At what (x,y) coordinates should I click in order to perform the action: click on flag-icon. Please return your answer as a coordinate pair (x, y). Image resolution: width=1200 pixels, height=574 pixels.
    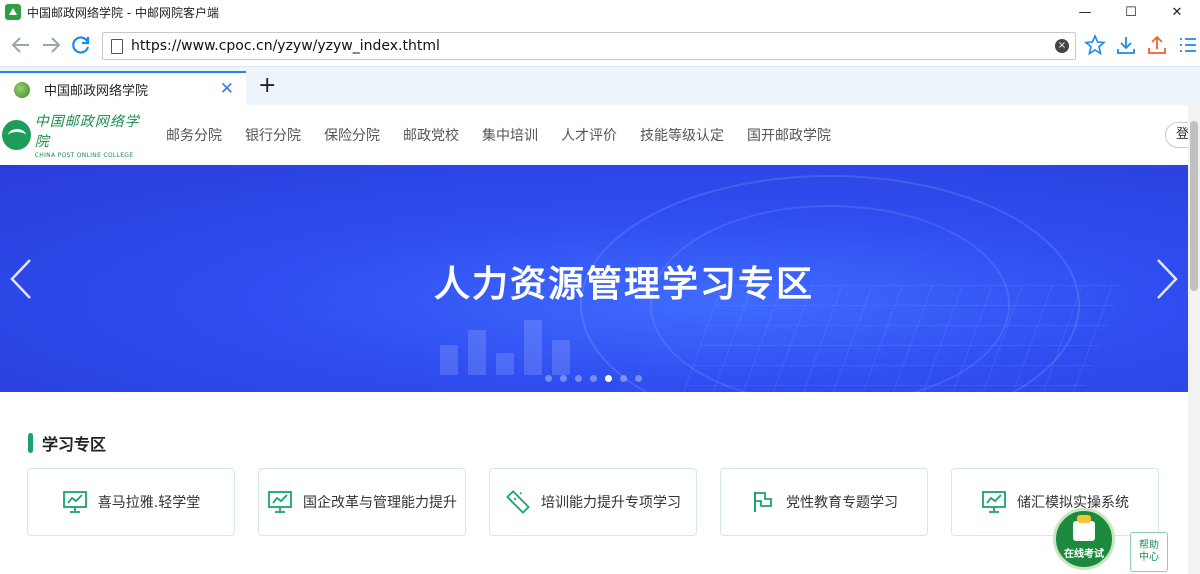
    Looking at the image, I should click on (763, 502).